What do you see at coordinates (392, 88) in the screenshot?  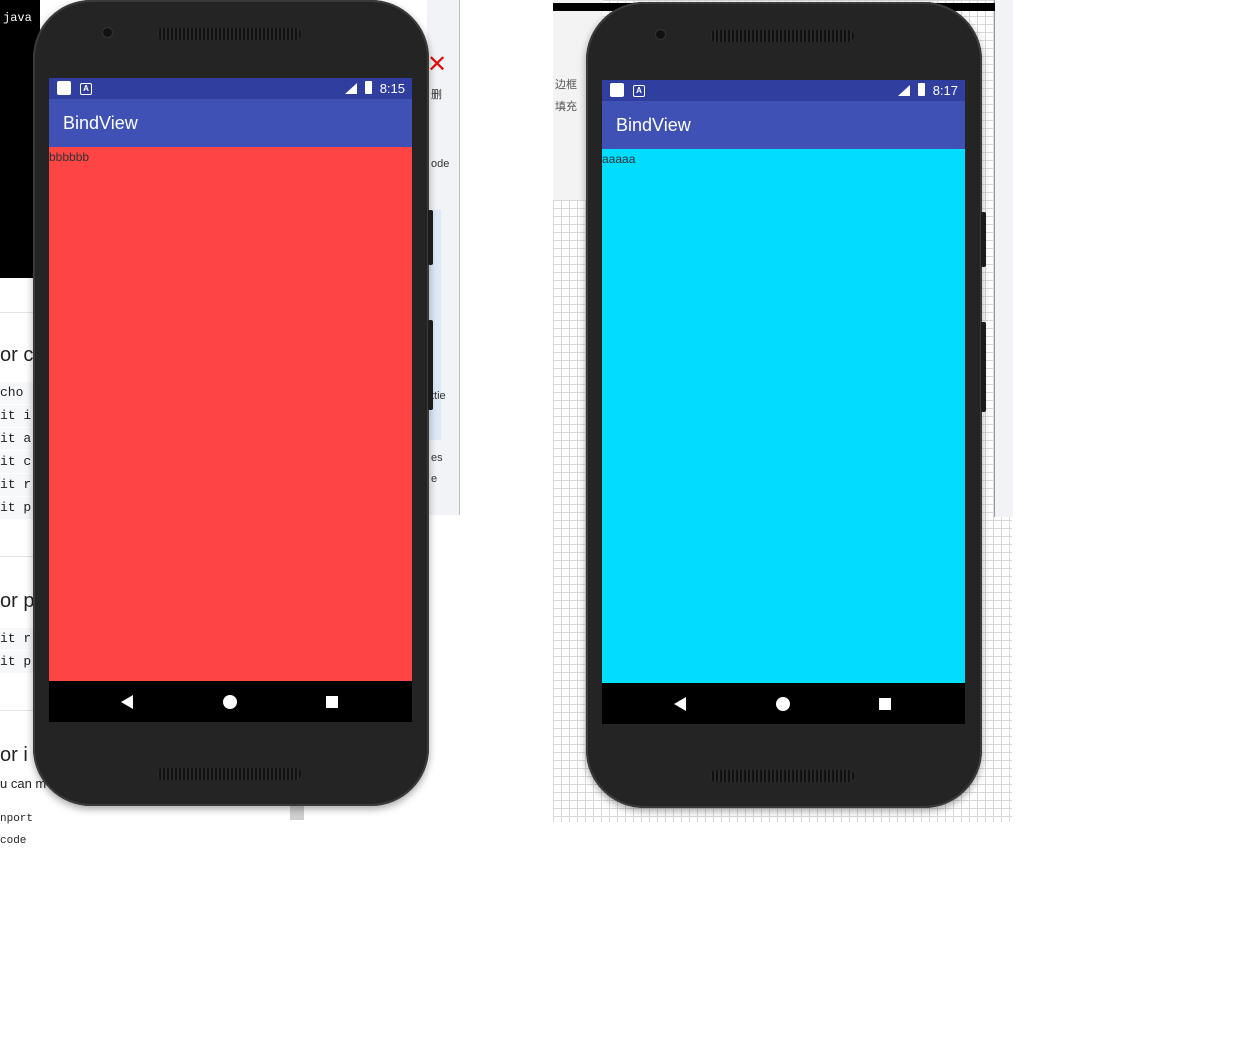 I see `status-time: 8:15` at bounding box center [392, 88].